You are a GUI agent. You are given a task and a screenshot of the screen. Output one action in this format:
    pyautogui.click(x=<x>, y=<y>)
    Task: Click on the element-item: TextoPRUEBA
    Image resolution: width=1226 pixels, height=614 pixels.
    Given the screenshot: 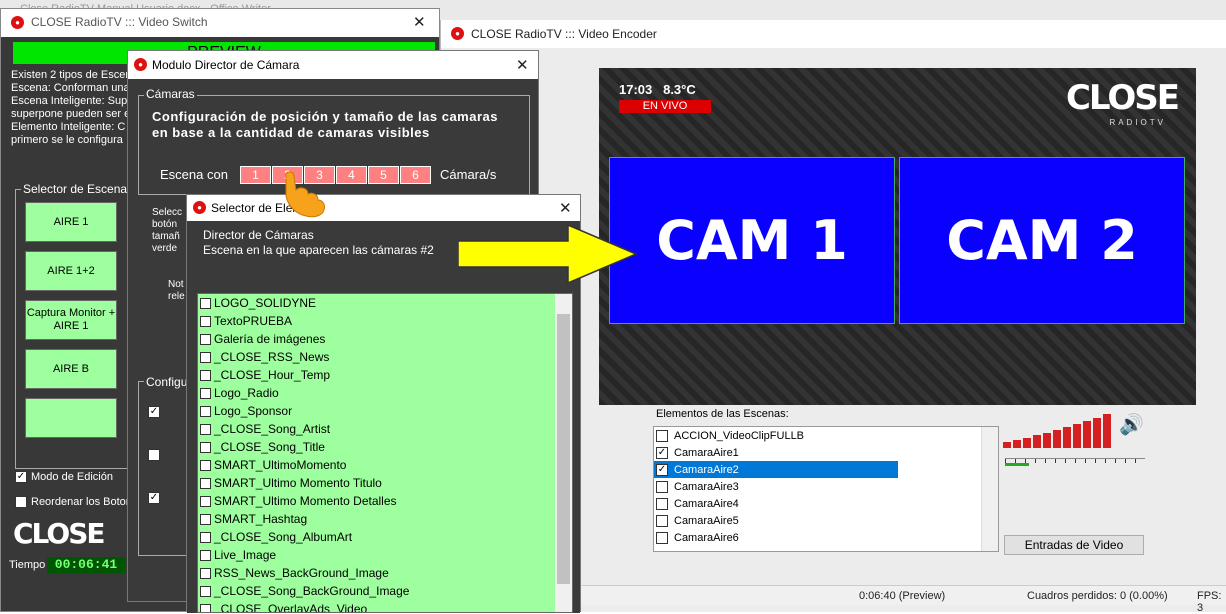 What is the action you would take?
    pyautogui.click(x=385, y=321)
    